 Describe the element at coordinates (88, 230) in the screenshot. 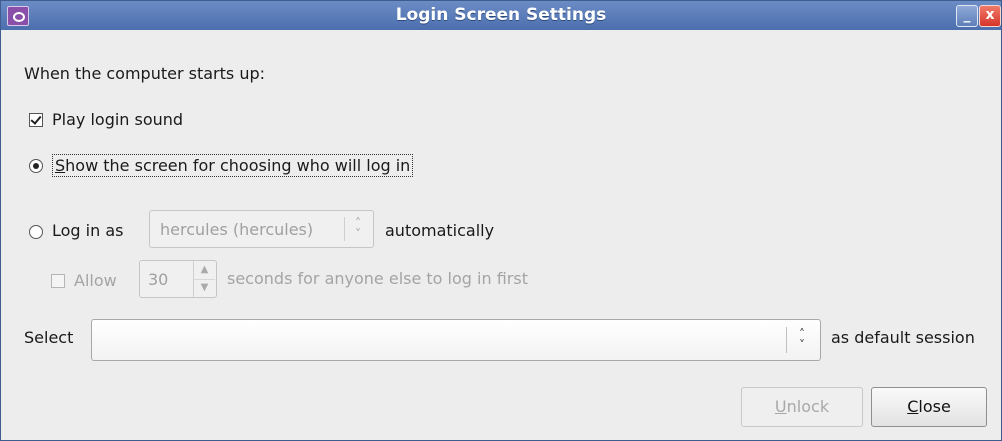

I see `login-as-label: Log in as` at that location.